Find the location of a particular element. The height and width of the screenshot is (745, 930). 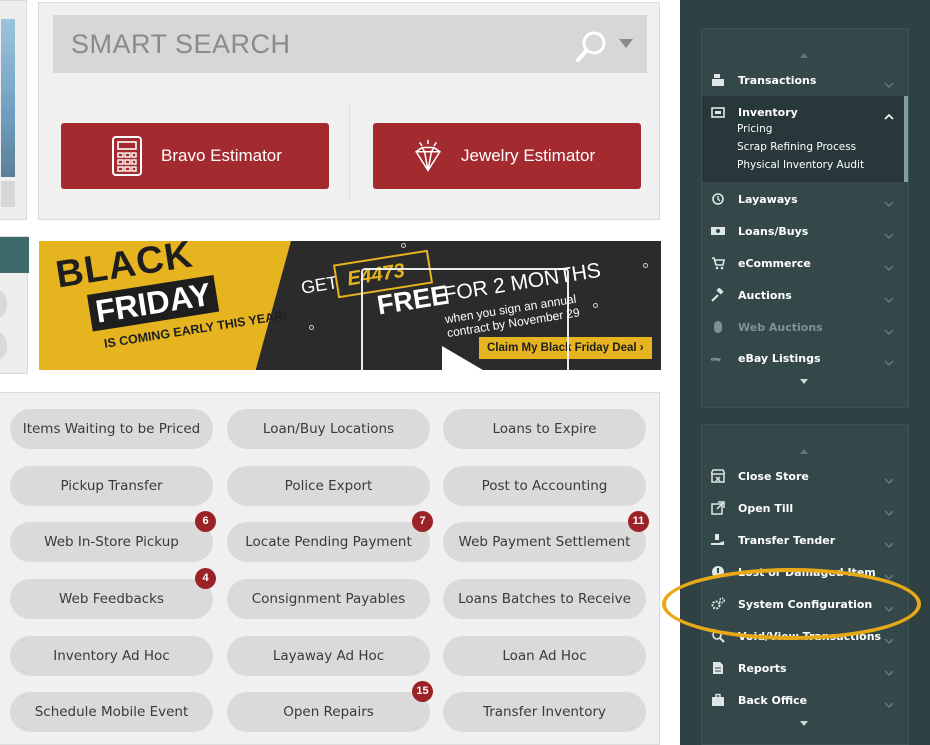

inventory-icon is located at coordinates (718, 112).